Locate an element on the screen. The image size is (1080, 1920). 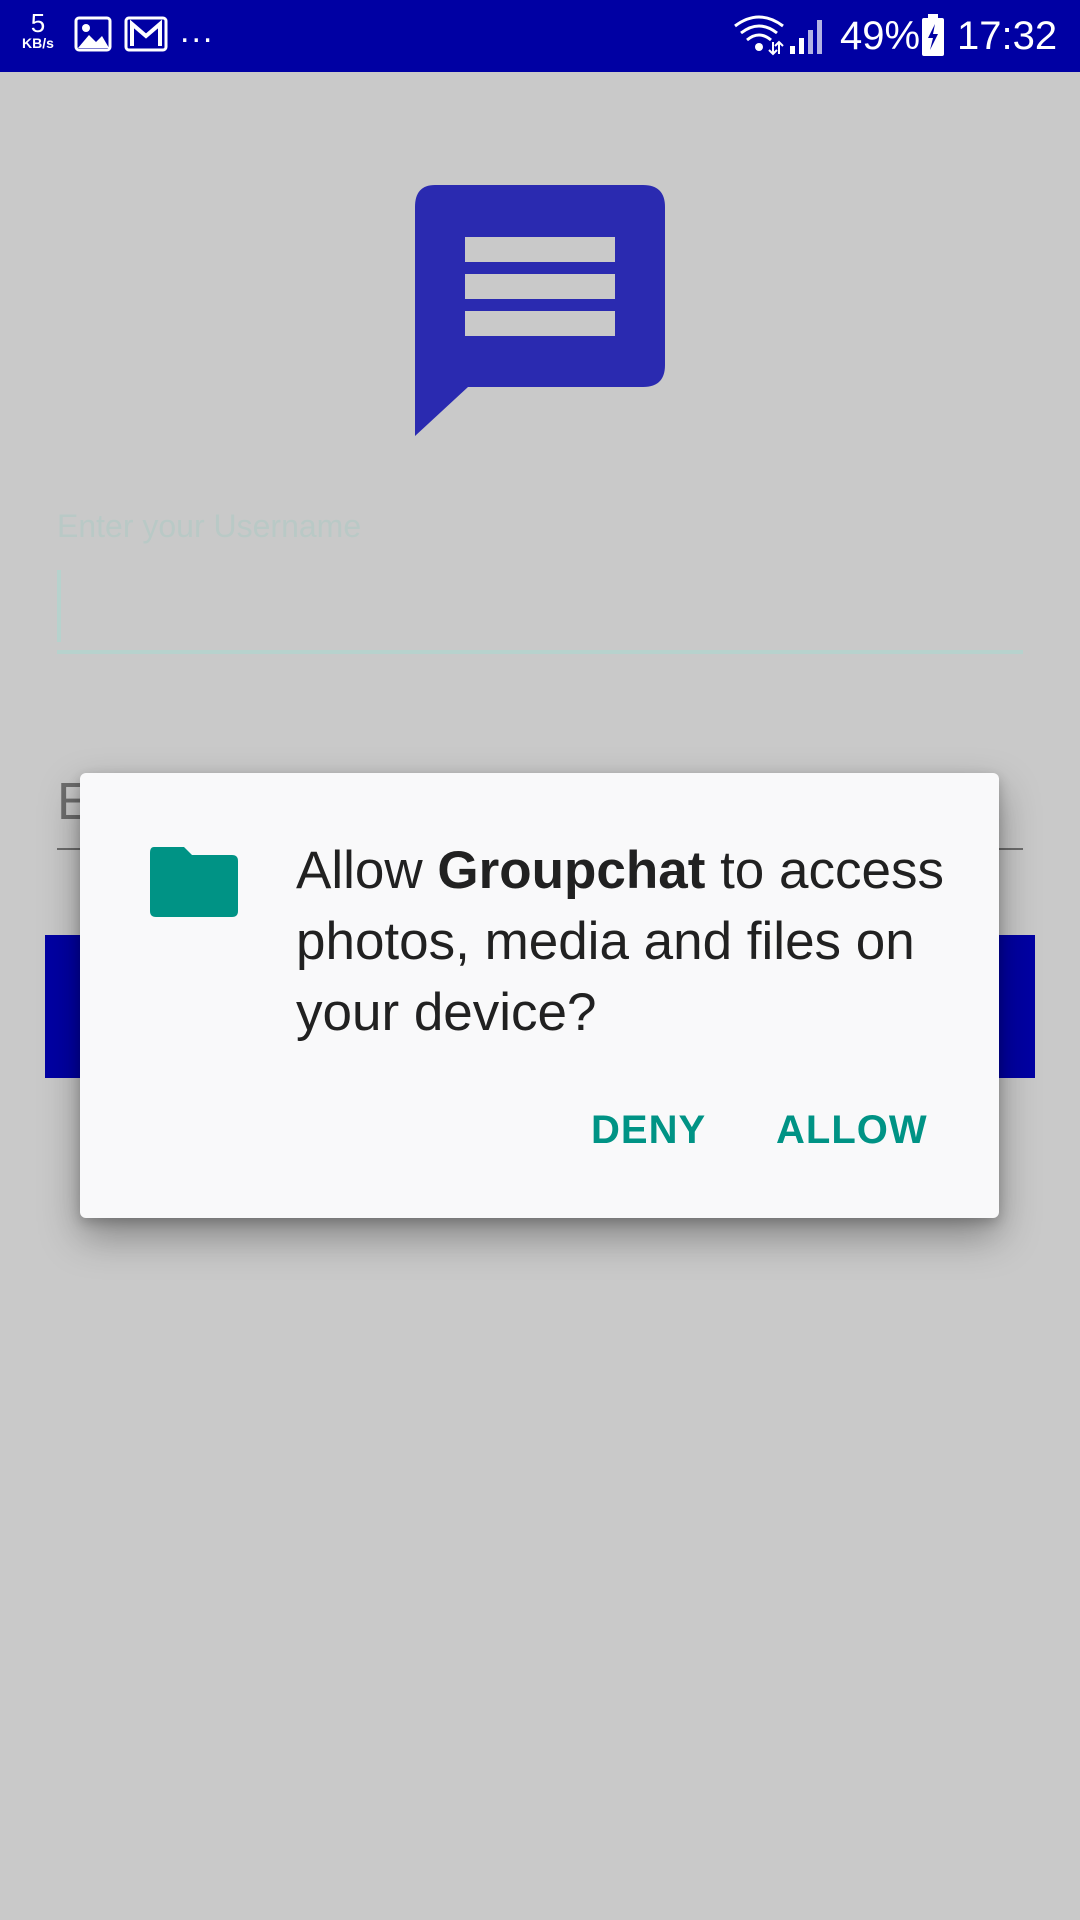
deny-button: DENY is located at coordinates (648, 1130).